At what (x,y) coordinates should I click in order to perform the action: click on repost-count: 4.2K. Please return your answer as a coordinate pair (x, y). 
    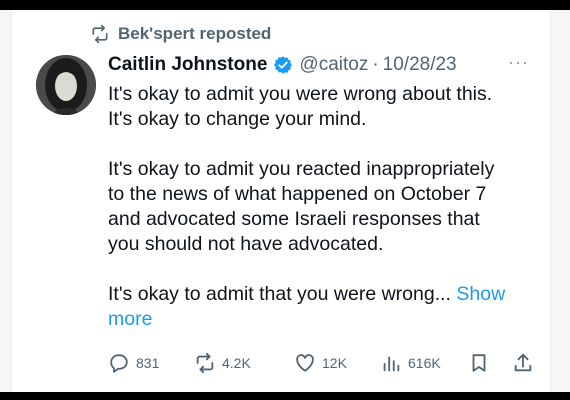
    Looking at the image, I should click on (236, 363).